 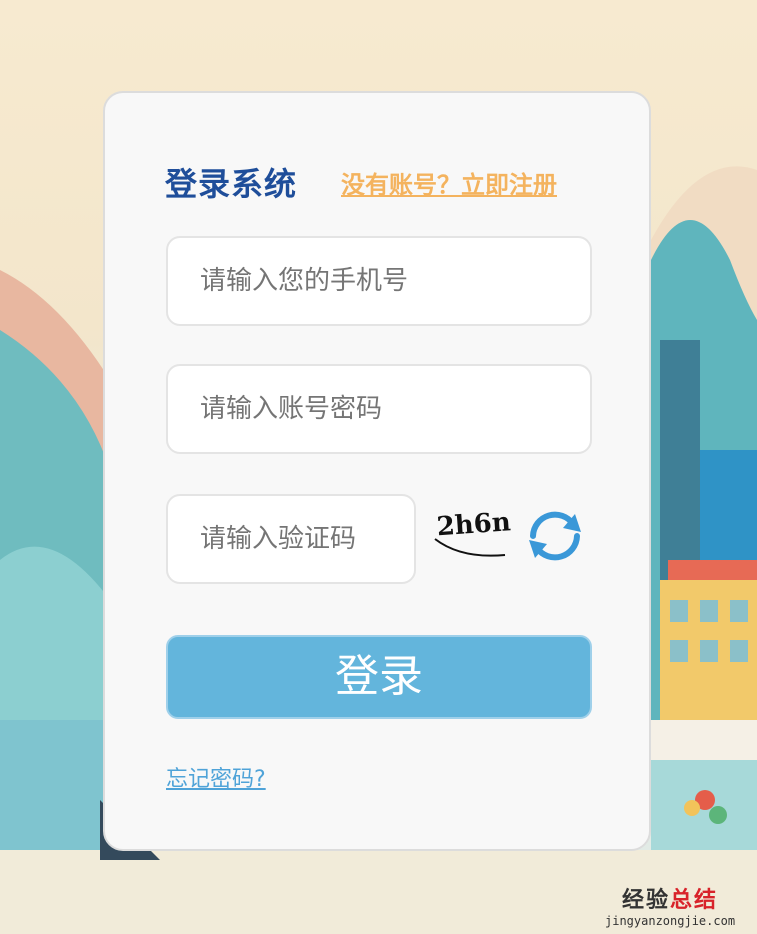 I want to click on phone-input, so click(x=379, y=281).